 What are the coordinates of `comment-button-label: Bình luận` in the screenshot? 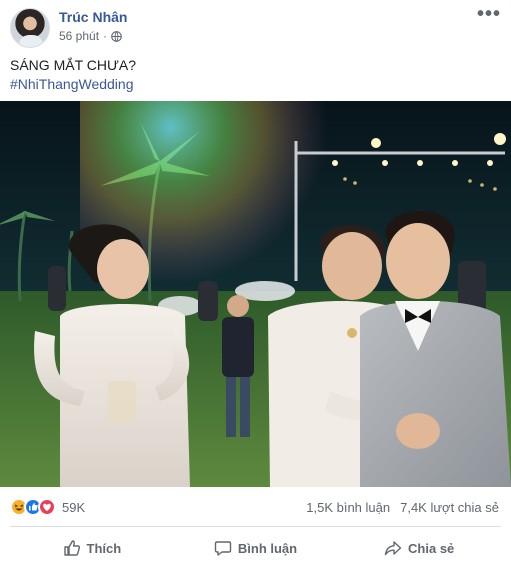 It's located at (267, 548).